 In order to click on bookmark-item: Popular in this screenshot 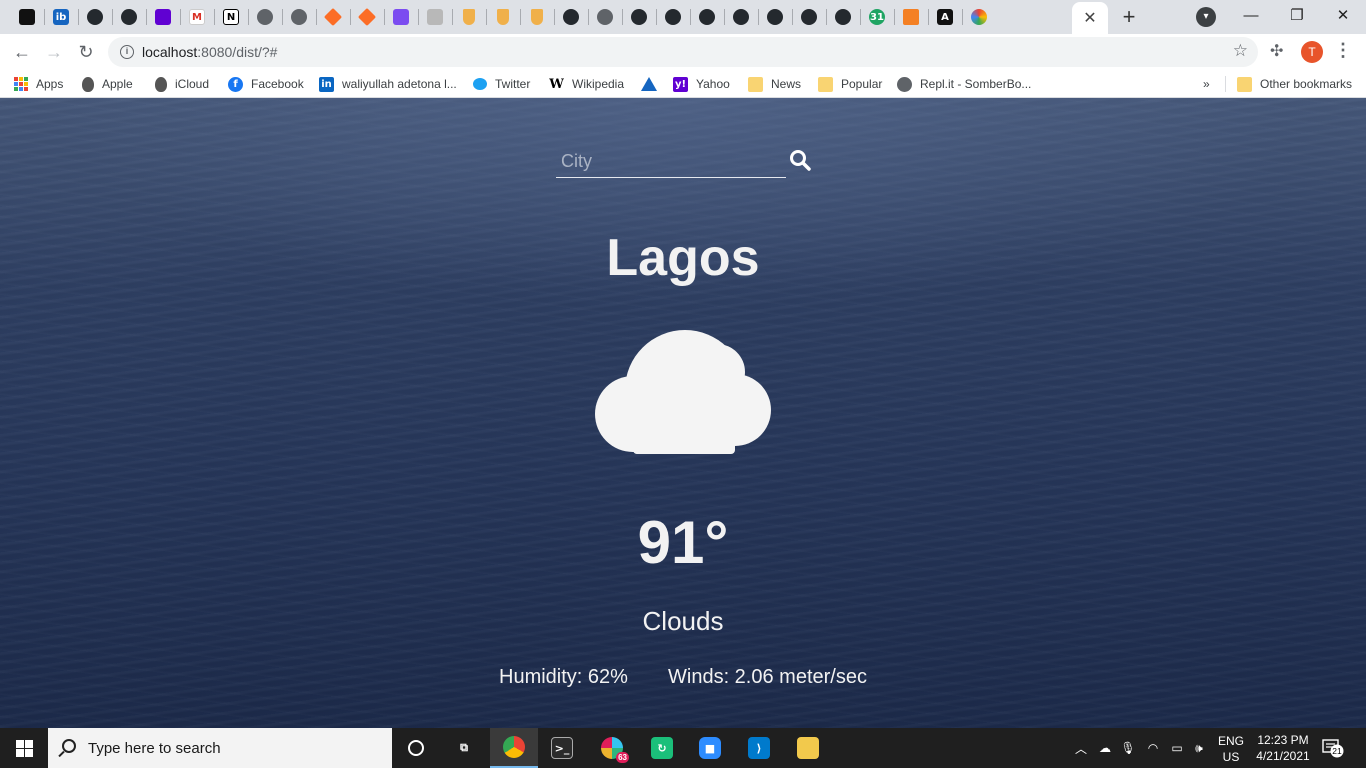, I will do `click(850, 84)`.